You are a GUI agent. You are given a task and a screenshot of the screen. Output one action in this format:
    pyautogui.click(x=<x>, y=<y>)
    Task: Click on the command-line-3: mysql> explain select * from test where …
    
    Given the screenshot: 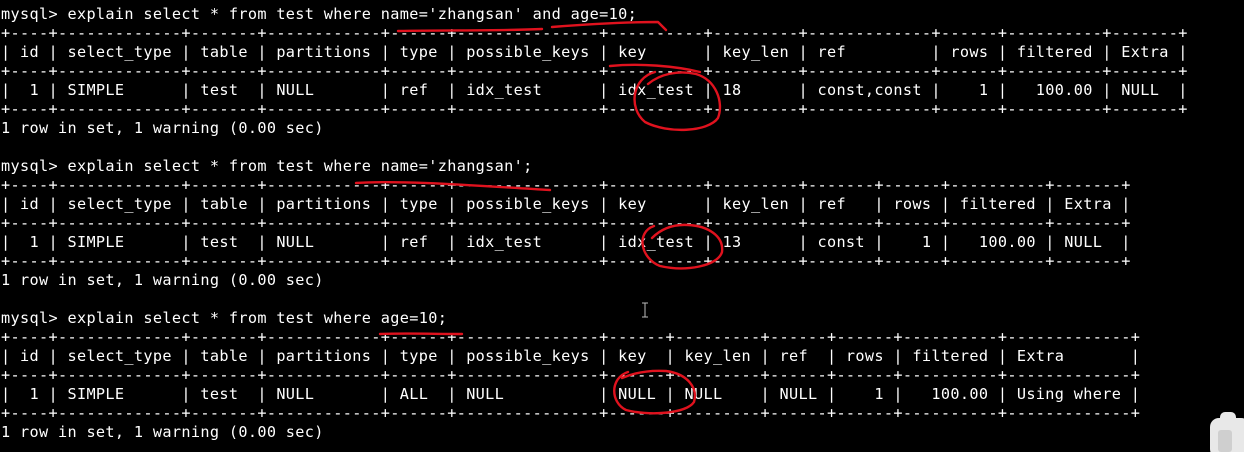 What is the action you would take?
    pyautogui.click(x=224, y=318)
    